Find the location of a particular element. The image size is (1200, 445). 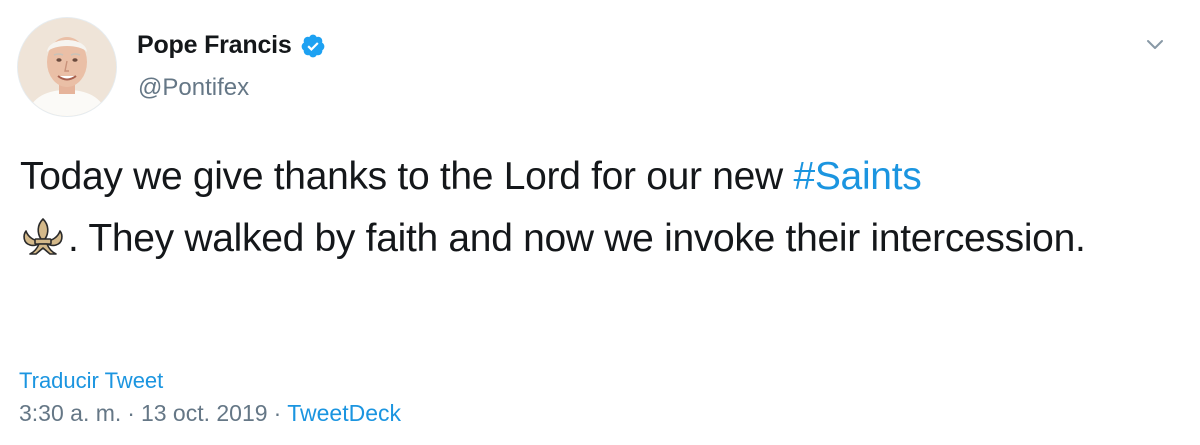

tweet-menu-button is located at coordinates (1155, 45).